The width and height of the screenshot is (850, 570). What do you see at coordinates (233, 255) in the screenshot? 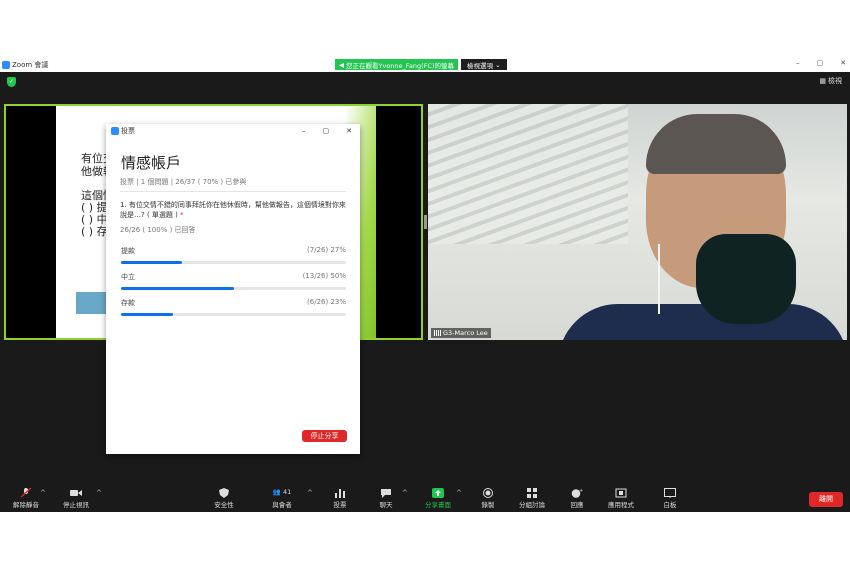
I see `poll-option: 提款 (7/26) 27%` at bounding box center [233, 255].